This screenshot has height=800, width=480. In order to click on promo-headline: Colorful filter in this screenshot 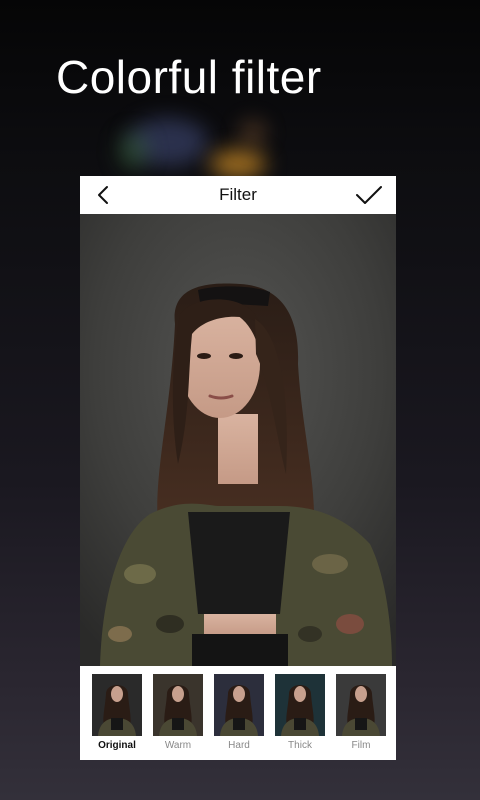, I will do `click(189, 77)`.